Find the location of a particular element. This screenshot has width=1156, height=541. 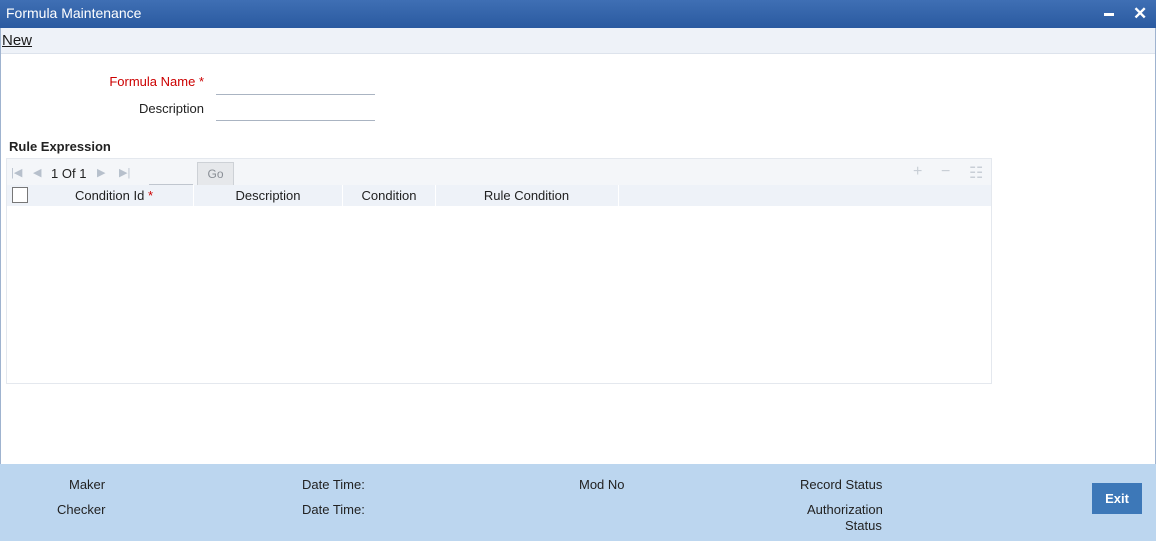

prev-page-icon: ◀ is located at coordinates (37, 172).